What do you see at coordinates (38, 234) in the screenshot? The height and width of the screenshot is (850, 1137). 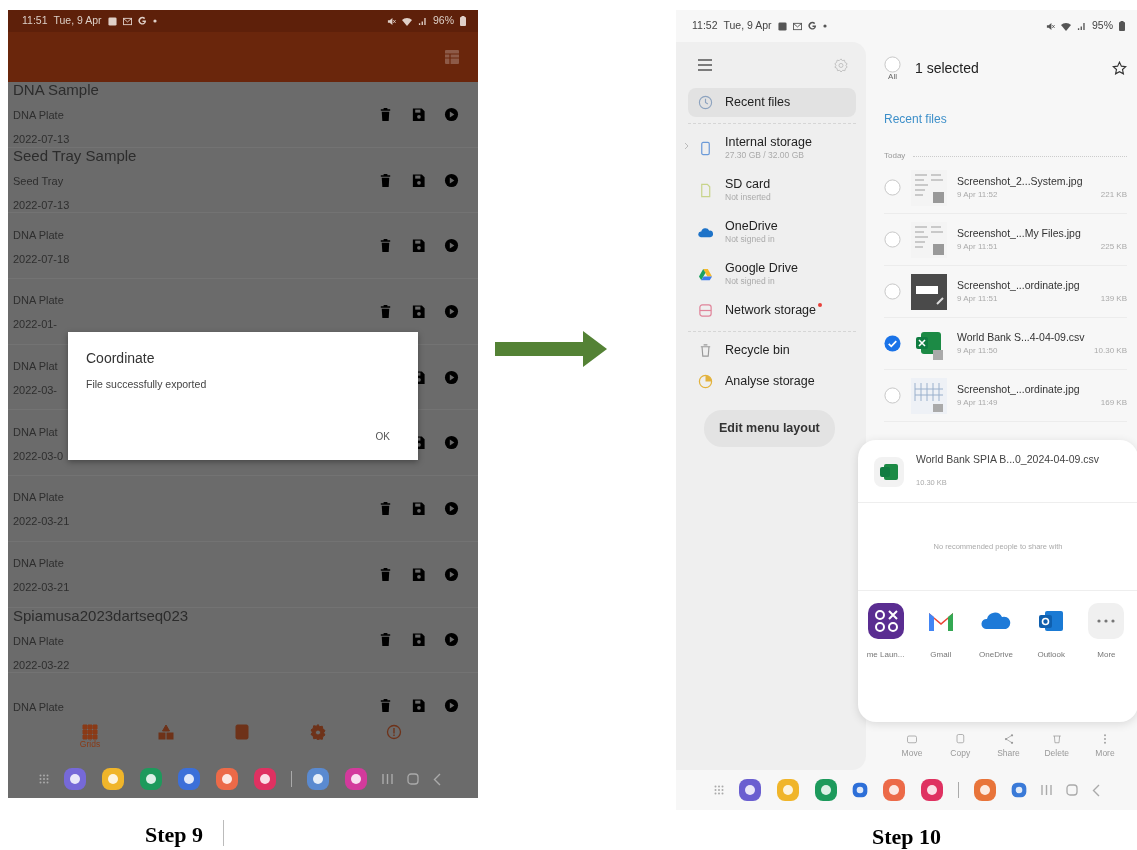 I see `record-type: DNA Plate` at bounding box center [38, 234].